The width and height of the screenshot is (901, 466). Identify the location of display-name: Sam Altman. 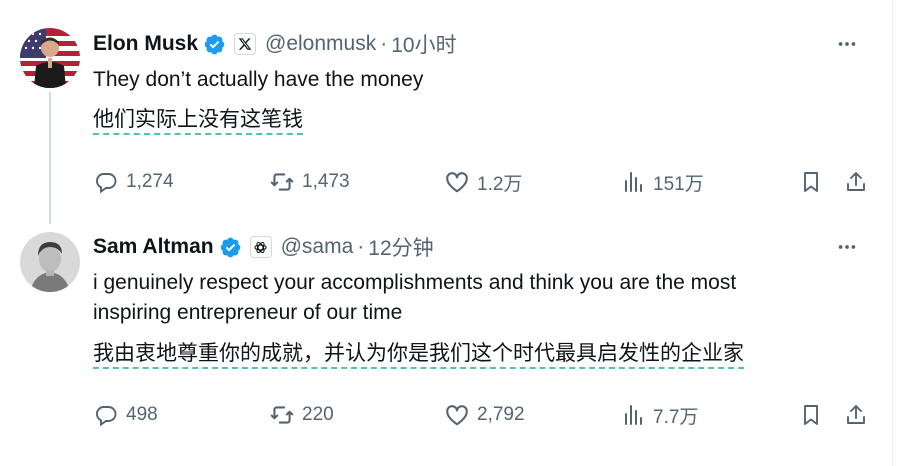
(153, 247).